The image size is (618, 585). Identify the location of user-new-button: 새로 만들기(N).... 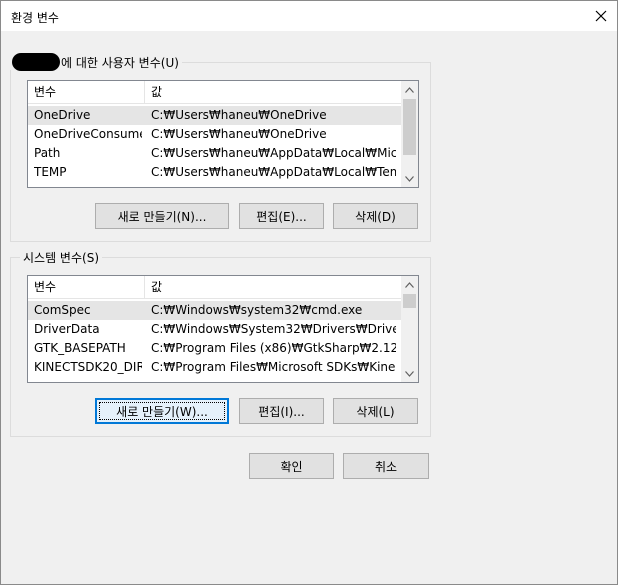
(162, 216).